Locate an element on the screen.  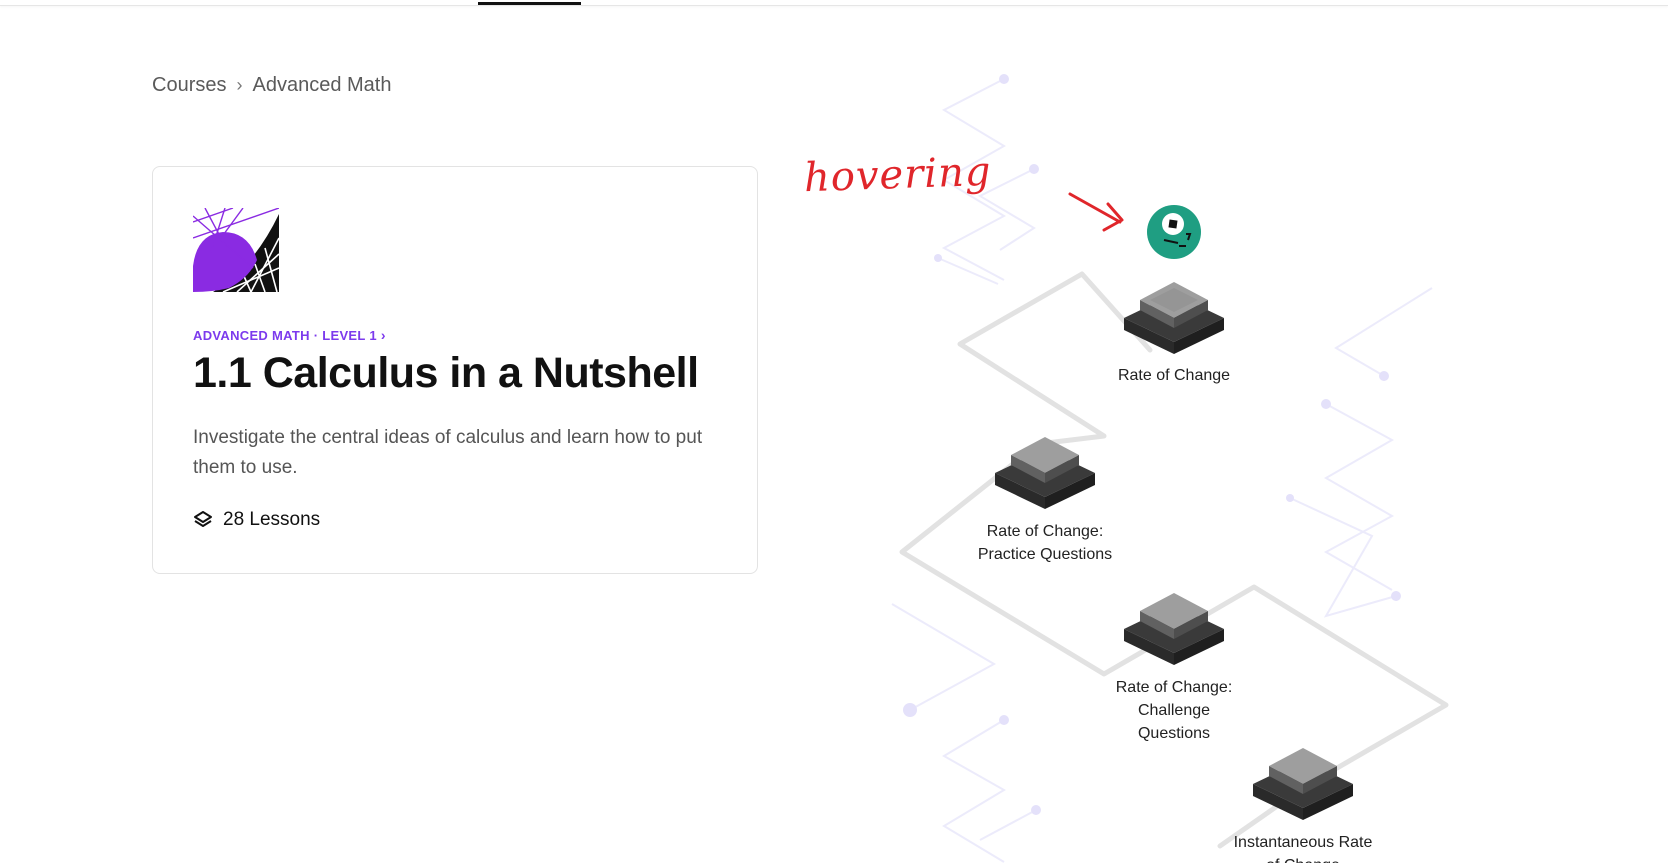
path-node-label: Rate of Change: Challenge Questions is located at coordinates (1174, 710).